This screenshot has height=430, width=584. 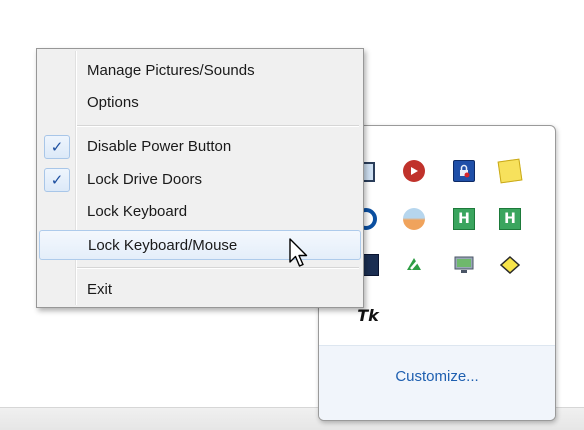 I want to click on menu-item-exit: Exit, so click(x=200, y=290).